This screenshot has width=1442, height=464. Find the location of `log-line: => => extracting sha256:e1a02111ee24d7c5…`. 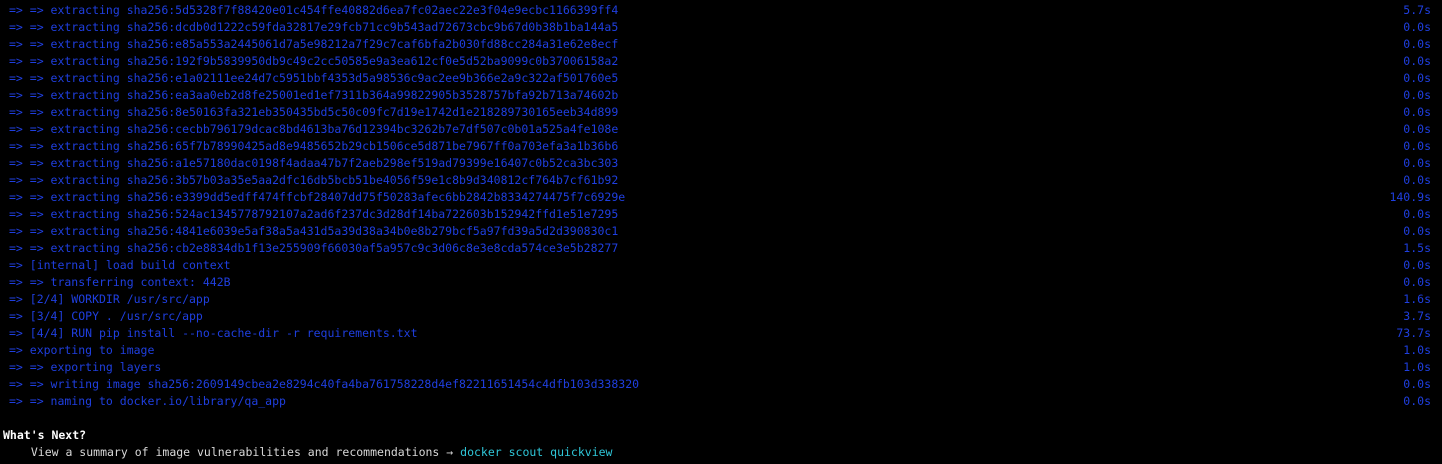

log-line: => => extracting sha256:e1a02111ee24d7c5… is located at coordinates (721, 78).